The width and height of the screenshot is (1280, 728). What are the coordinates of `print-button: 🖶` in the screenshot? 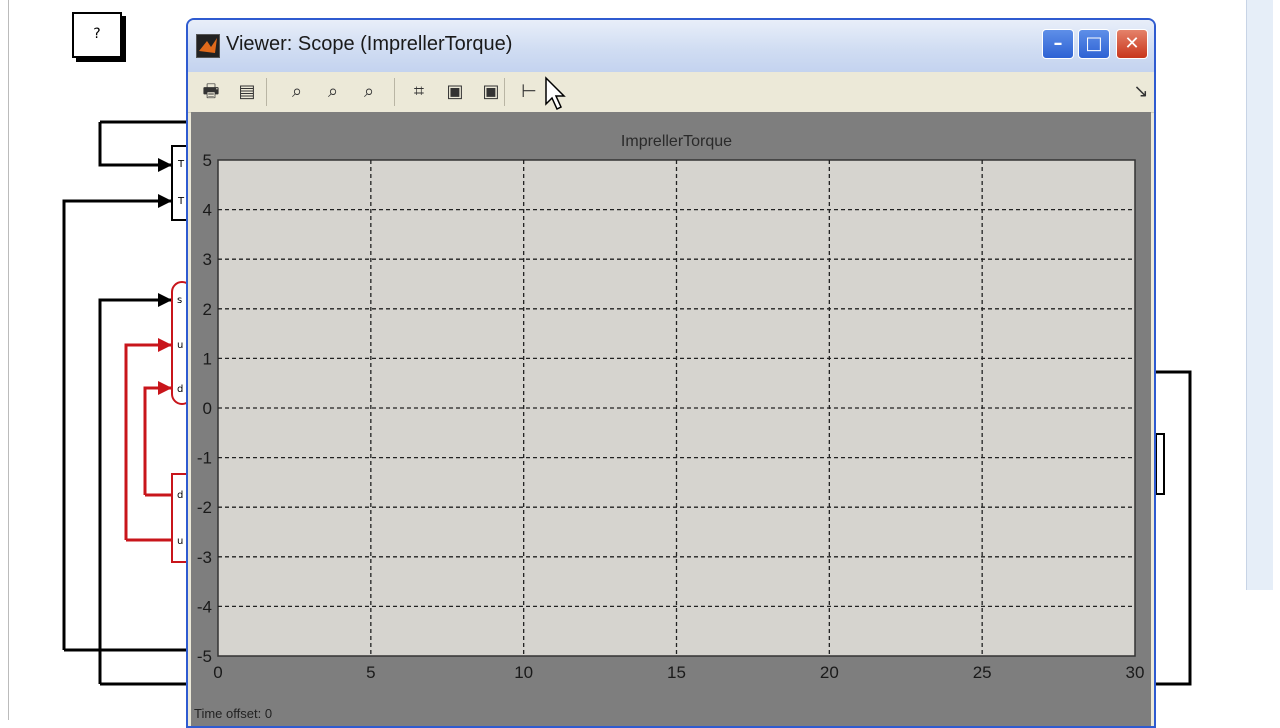 It's located at (211, 92).